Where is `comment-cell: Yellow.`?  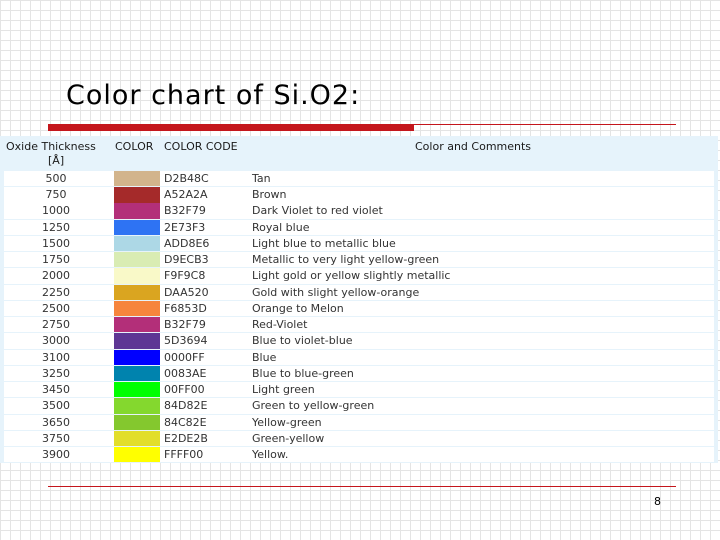 comment-cell: Yellow. is located at coordinates (270, 454).